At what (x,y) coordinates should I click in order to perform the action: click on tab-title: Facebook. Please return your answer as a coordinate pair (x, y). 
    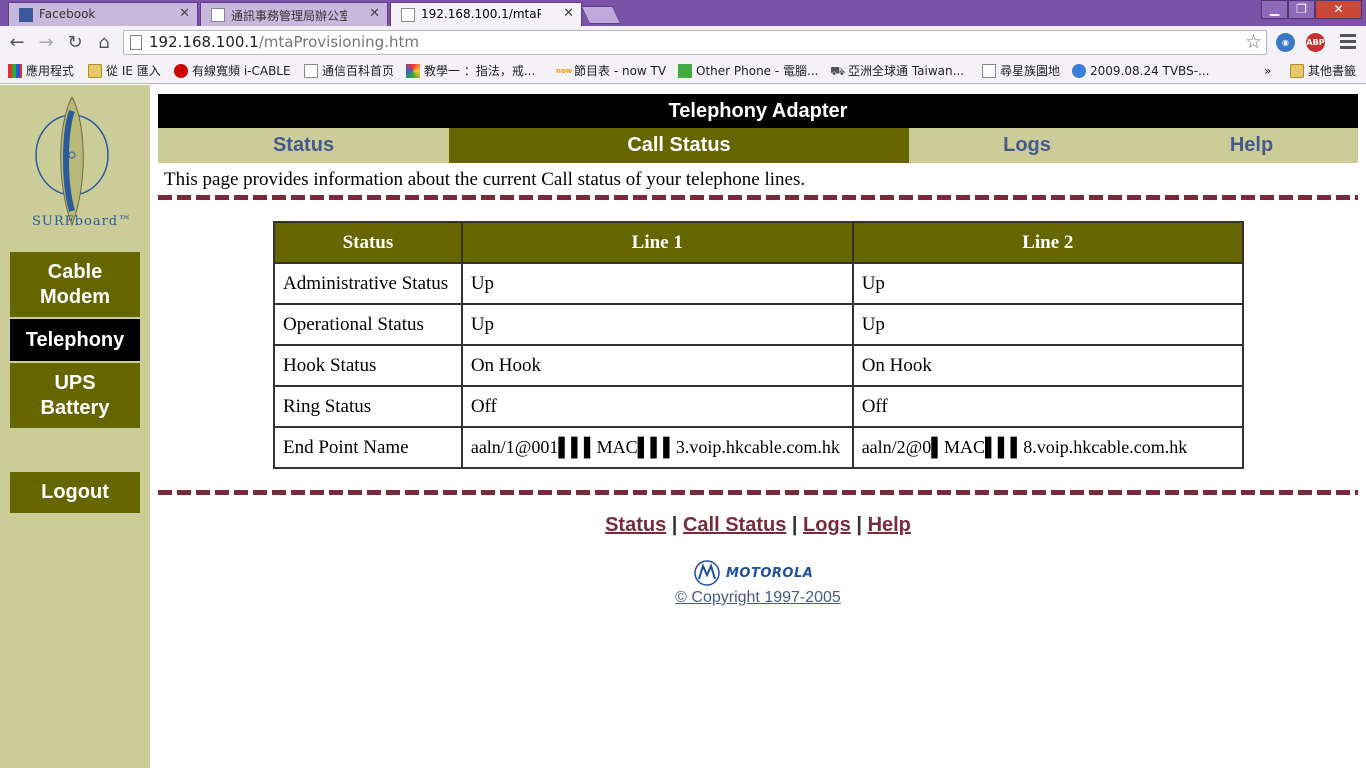
    Looking at the image, I should click on (67, 14).